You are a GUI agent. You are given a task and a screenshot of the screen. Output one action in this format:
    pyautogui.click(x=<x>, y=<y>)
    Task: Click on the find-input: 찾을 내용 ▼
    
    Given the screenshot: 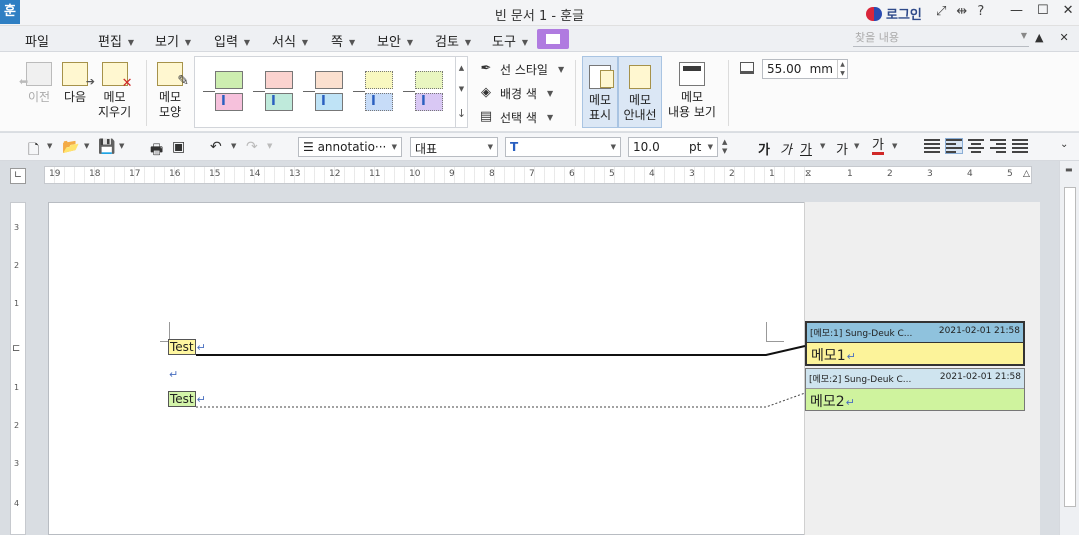 What is the action you would take?
    pyautogui.click(x=941, y=38)
    